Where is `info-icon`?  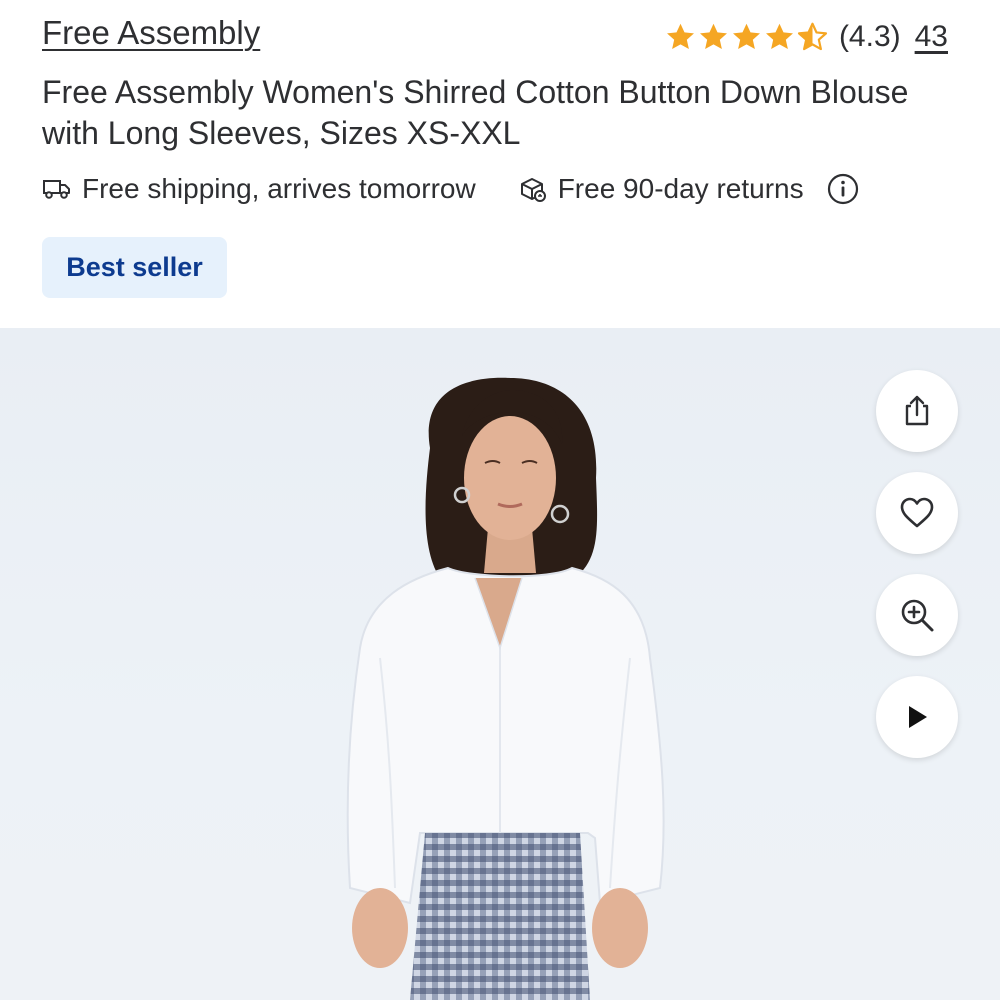
info-icon is located at coordinates (842, 189).